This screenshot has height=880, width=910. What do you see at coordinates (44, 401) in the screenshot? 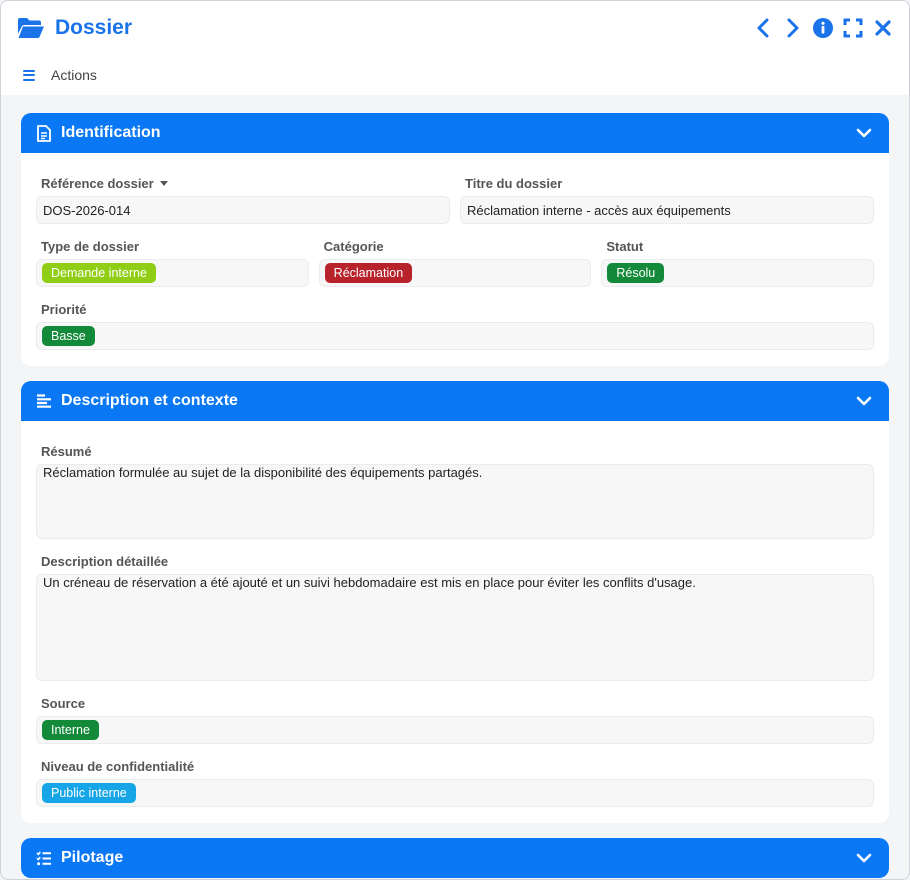
I see `align-left-icon` at bounding box center [44, 401].